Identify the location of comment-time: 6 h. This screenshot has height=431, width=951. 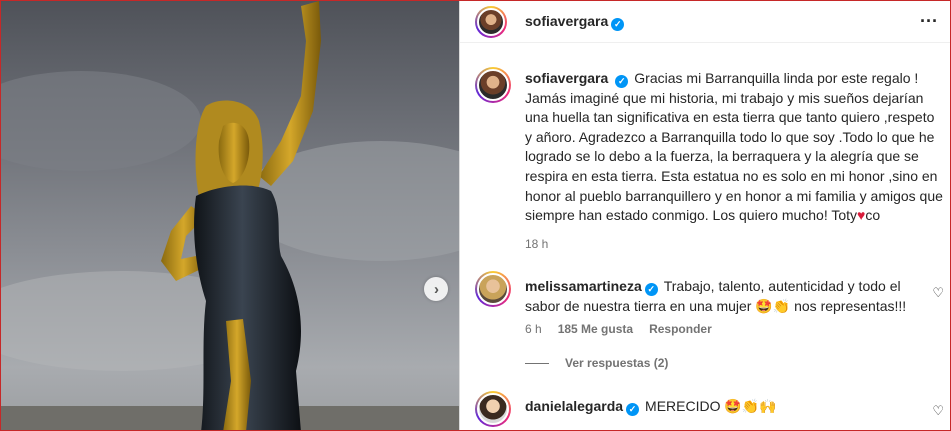
(533, 329).